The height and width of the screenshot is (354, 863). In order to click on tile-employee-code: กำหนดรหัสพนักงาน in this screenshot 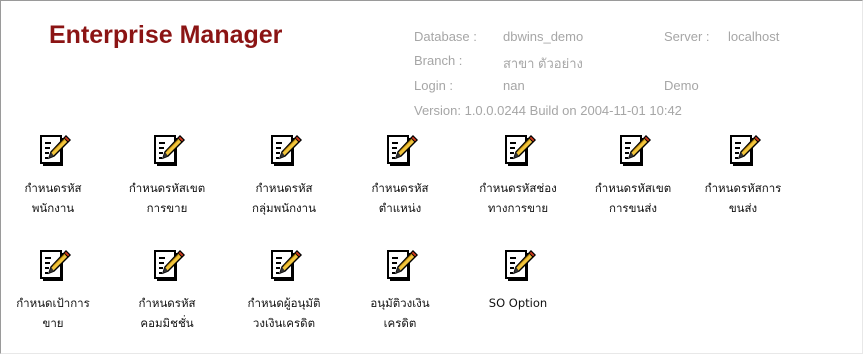, I will do `click(56, 175)`.